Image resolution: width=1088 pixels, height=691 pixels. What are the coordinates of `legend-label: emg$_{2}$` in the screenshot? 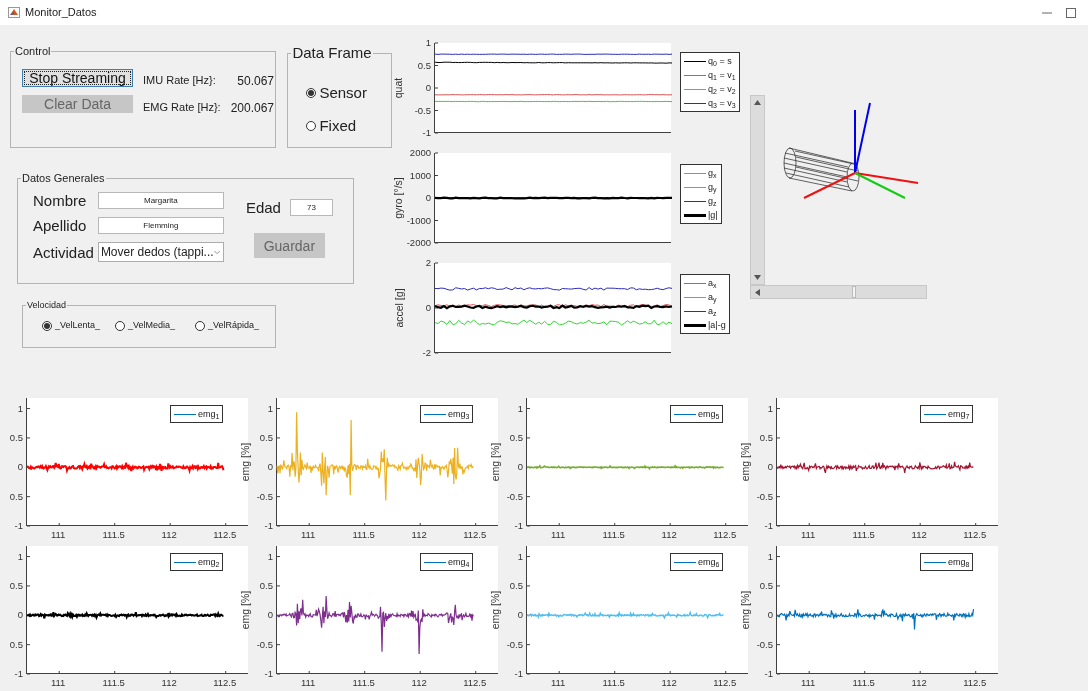 It's located at (209, 562).